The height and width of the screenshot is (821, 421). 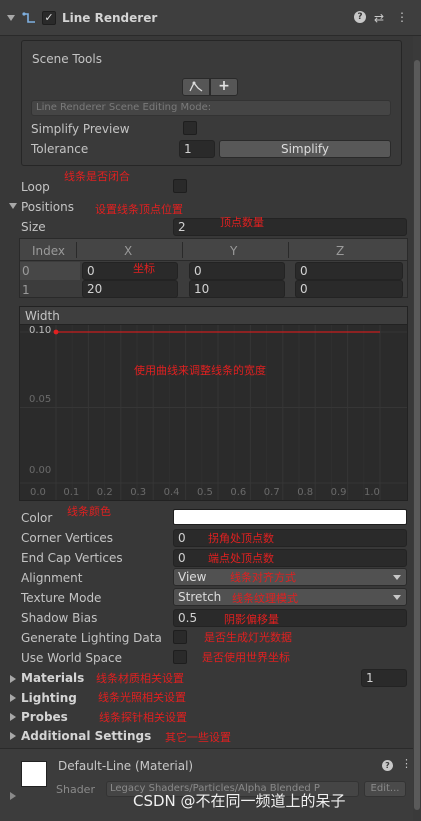 What do you see at coordinates (126, 766) in the screenshot?
I see `material-name: Default-Line (Material)` at bounding box center [126, 766].